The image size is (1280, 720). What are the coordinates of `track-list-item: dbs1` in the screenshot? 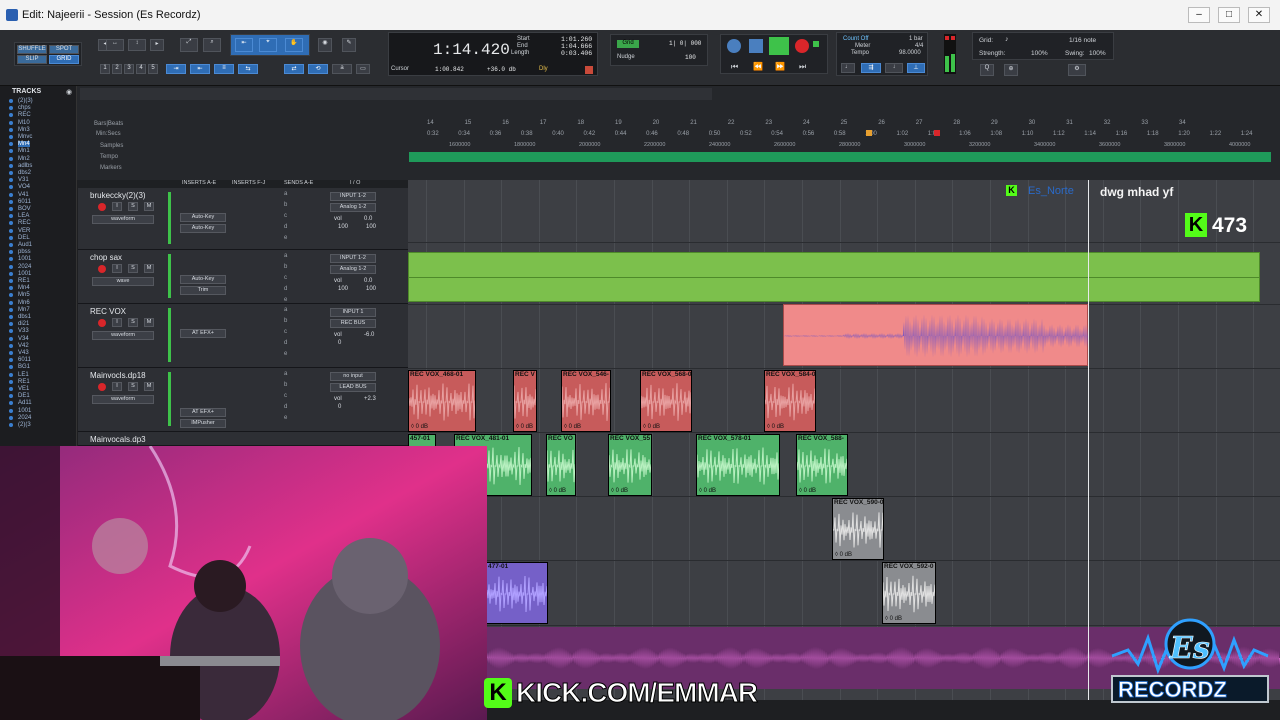 It's located at (24, 317).